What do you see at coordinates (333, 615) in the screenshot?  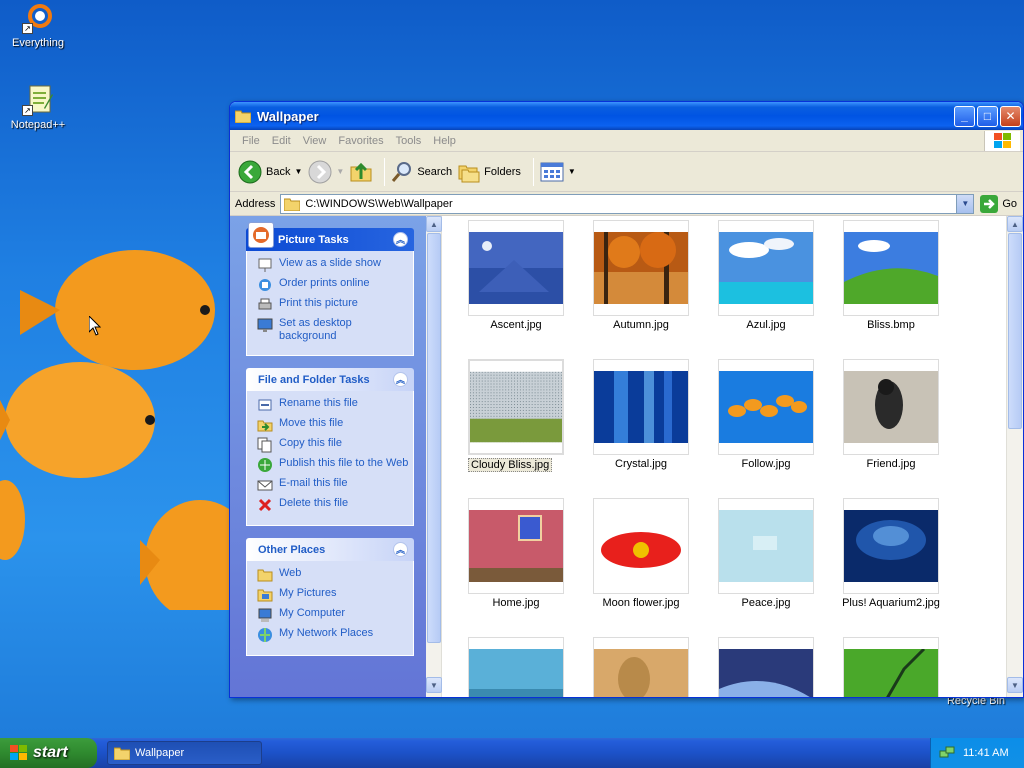 I see `place-my-computer: My Computer` at bounding box center [333, 615].